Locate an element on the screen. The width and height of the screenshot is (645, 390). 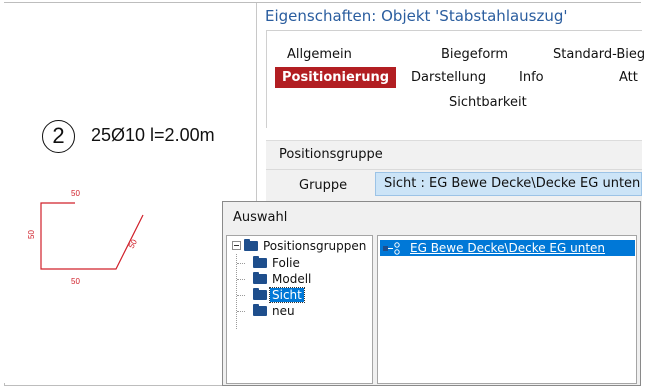
position-group-icon is located at coordinates (391, 248).